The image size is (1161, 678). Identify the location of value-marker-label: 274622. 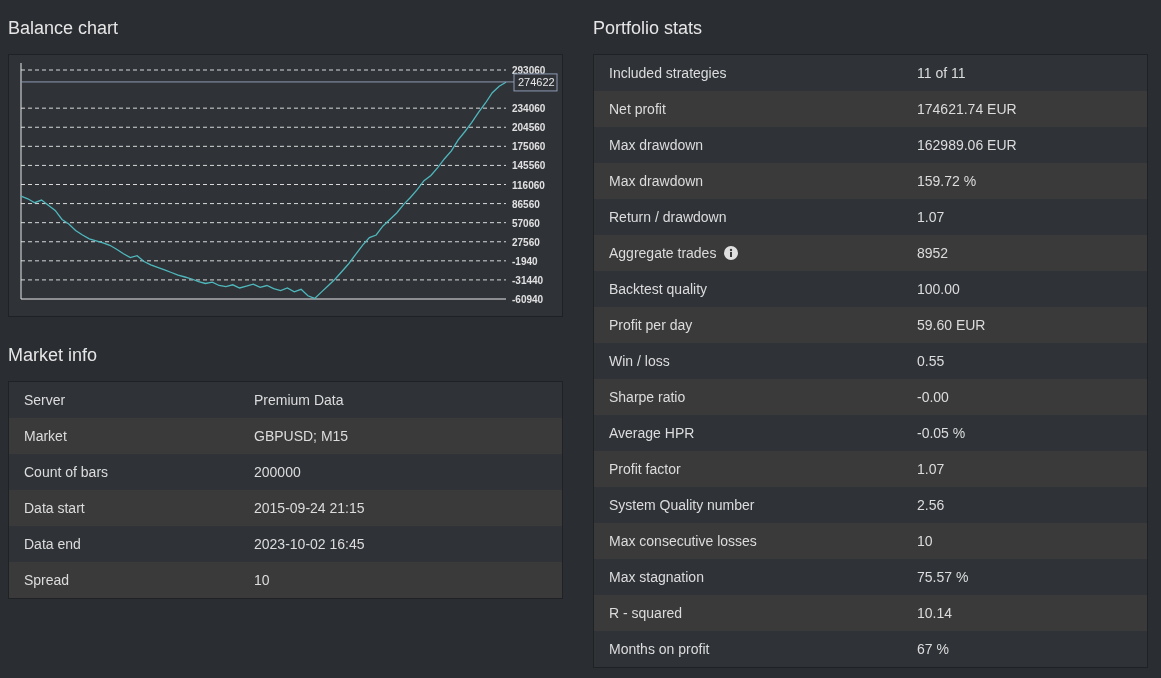
(535, 82).